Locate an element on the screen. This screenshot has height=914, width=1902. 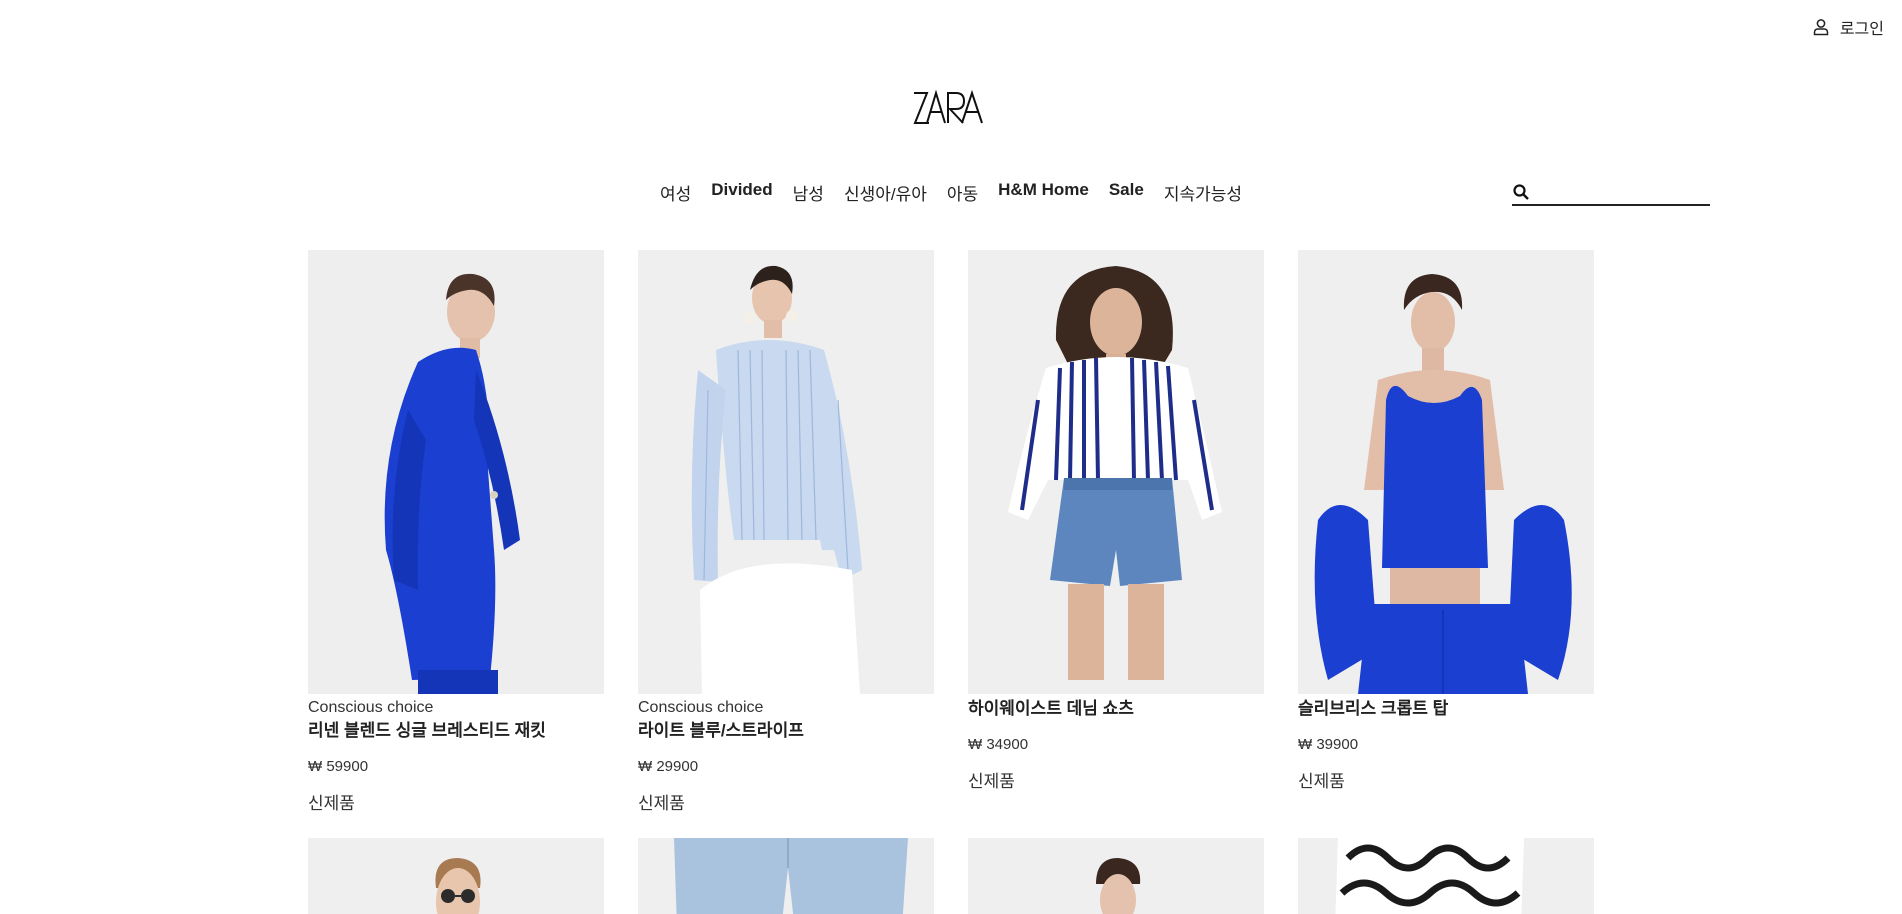
model-blue-blazer-image is located at coordinates (456, 472).